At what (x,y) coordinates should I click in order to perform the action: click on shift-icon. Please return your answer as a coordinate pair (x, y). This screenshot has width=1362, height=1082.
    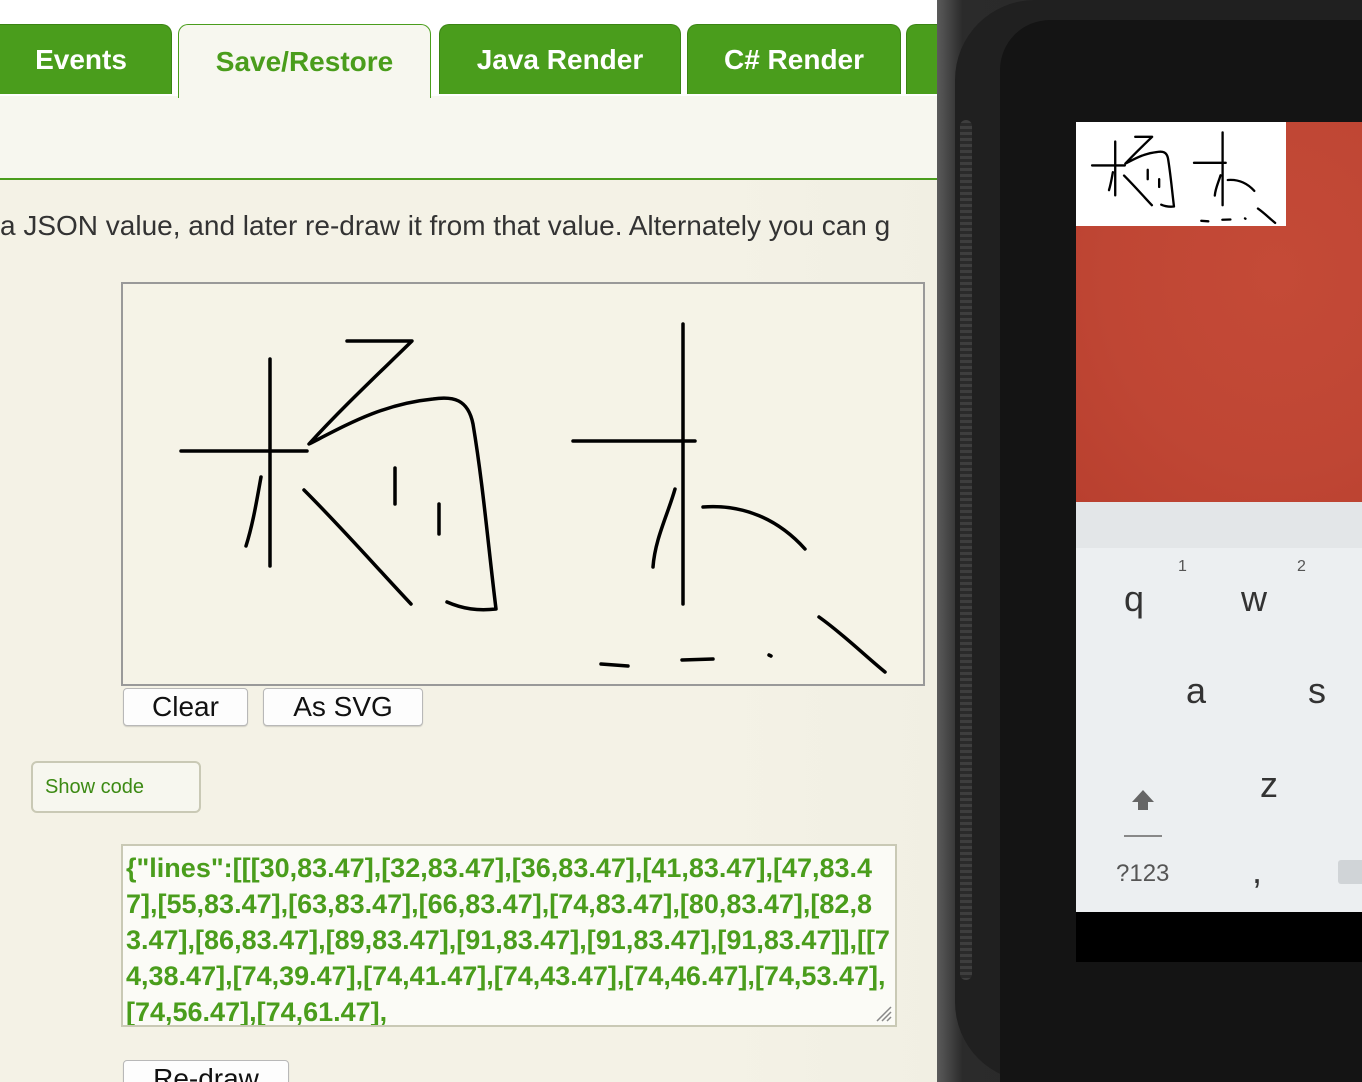
    Looking at the image, I should click on (1143, 806).